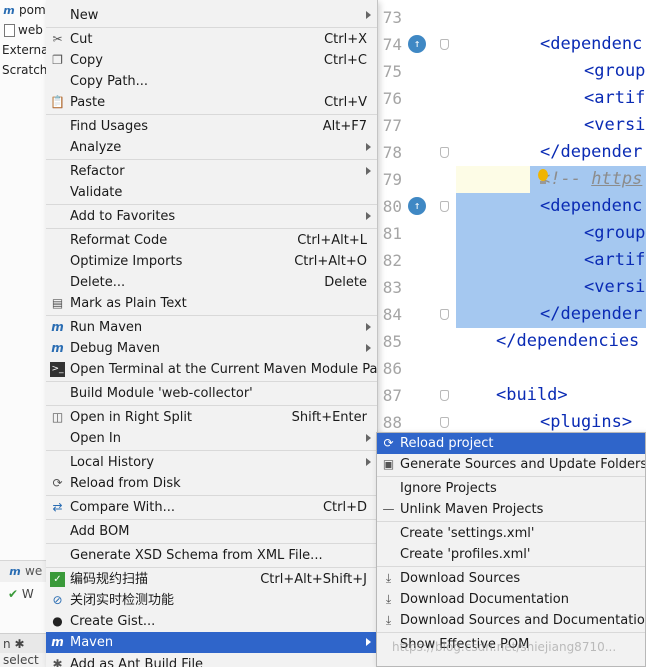 The width and height of the screenshot is (646, 667). What do you see at coordinates (511, 620) in the screenshot?
I see `submenu-item-download-sources-docs: ⤓ Download Sources and Documentation` at bounding box center [511, 620].